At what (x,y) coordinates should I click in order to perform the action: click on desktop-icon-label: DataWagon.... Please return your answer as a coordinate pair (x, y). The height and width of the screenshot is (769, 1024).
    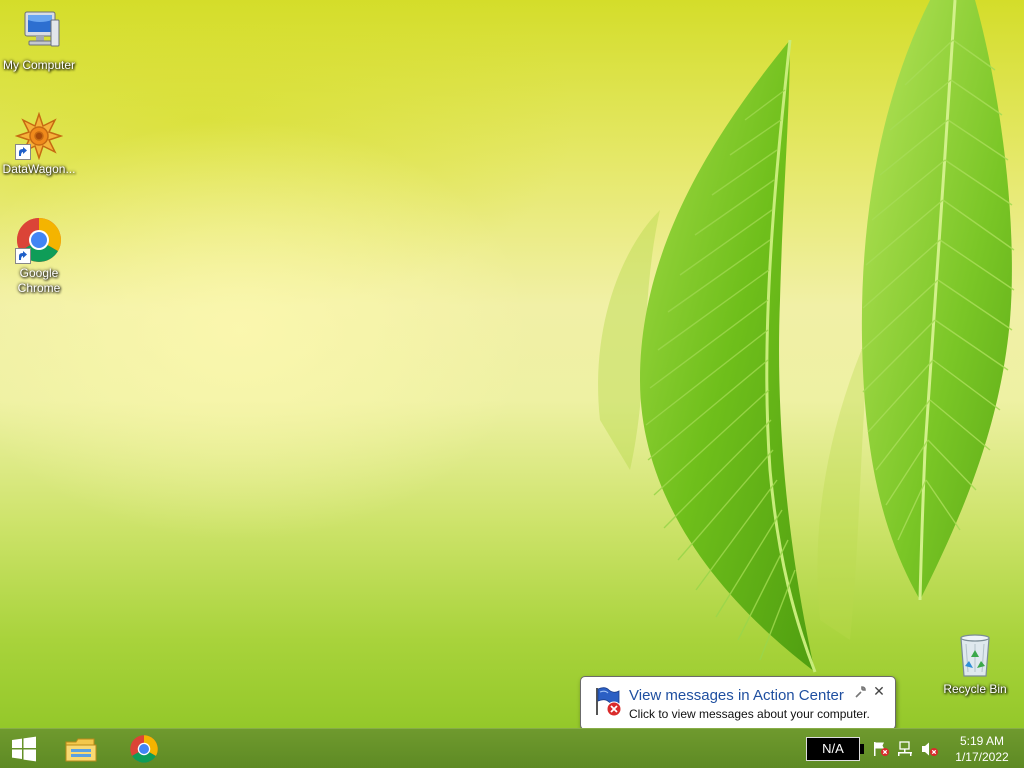
    Looking at the image, I should click on (39, 169).